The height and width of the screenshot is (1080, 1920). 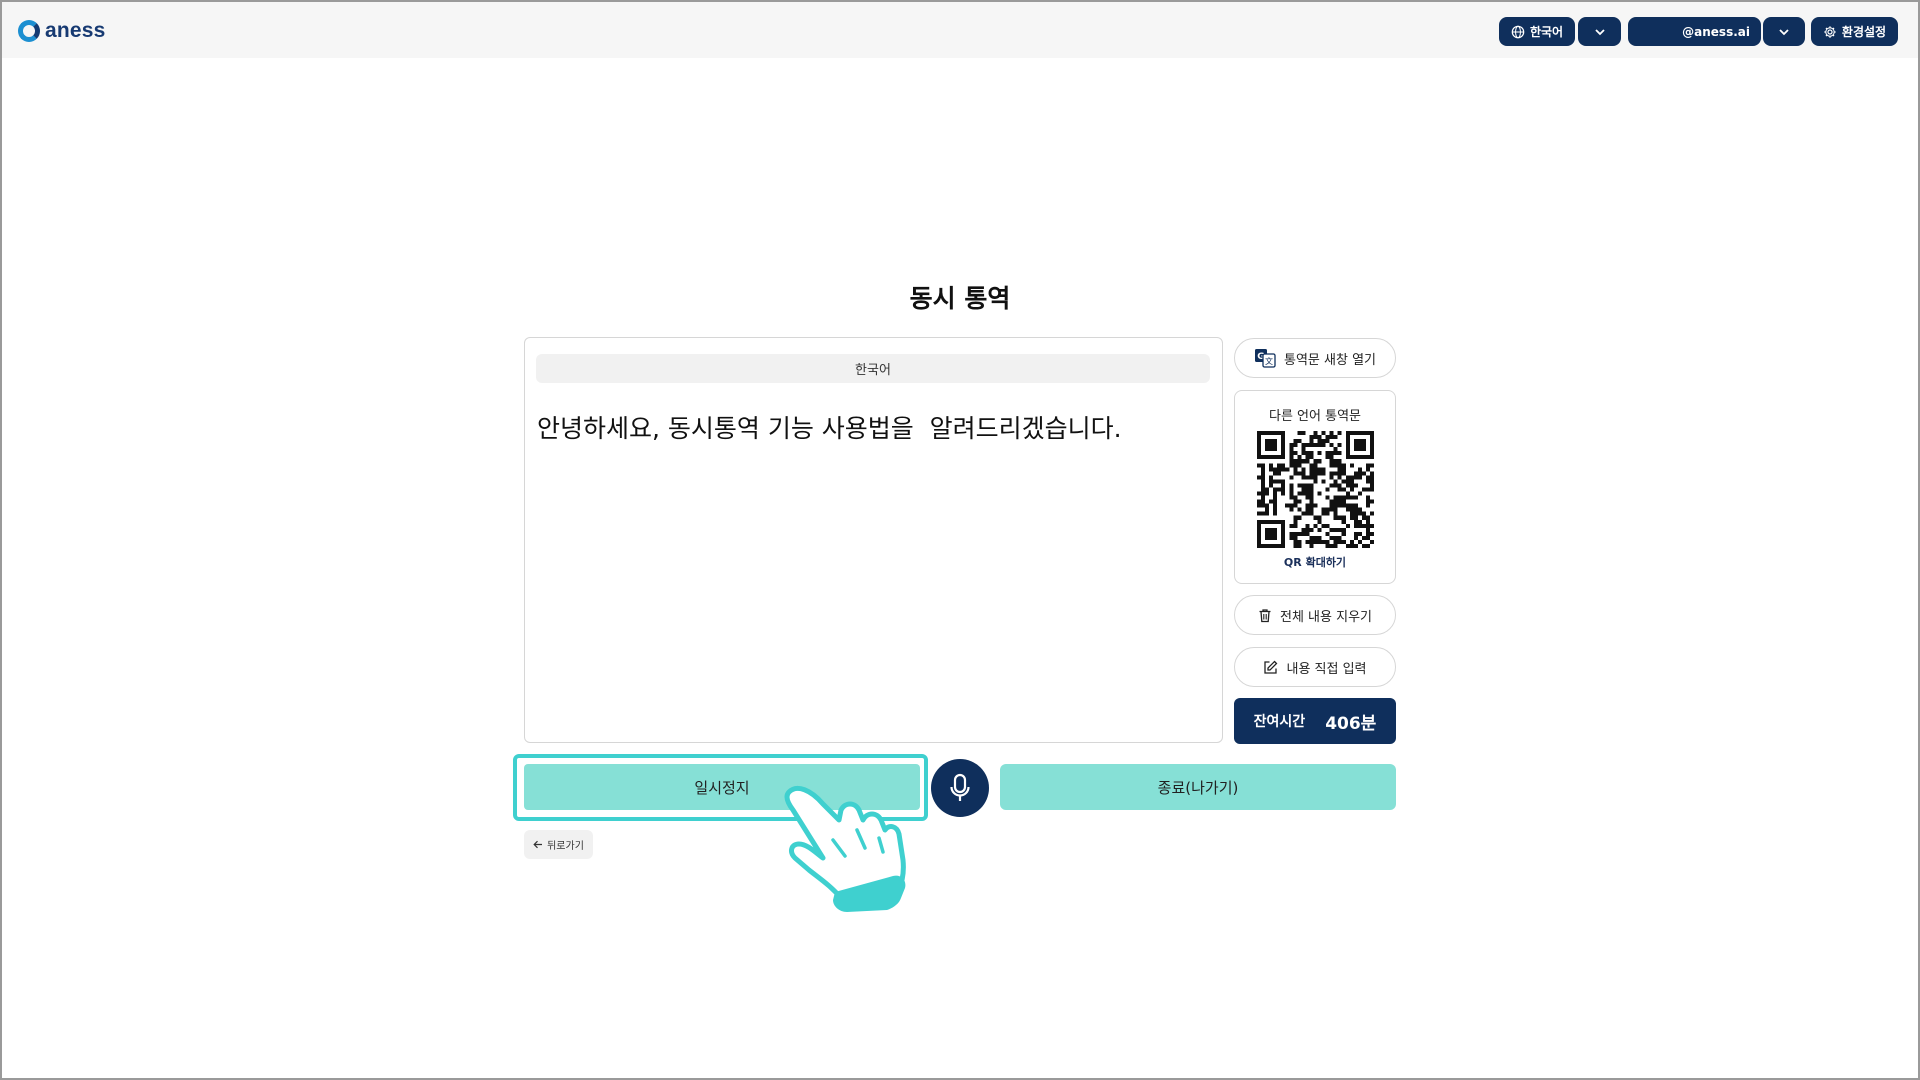 I want to click on transcript-panel: 한국어 안녕하세요, 동시통역 기능 사용법을 알려드리겠습니다., so click(x=873, y=540).